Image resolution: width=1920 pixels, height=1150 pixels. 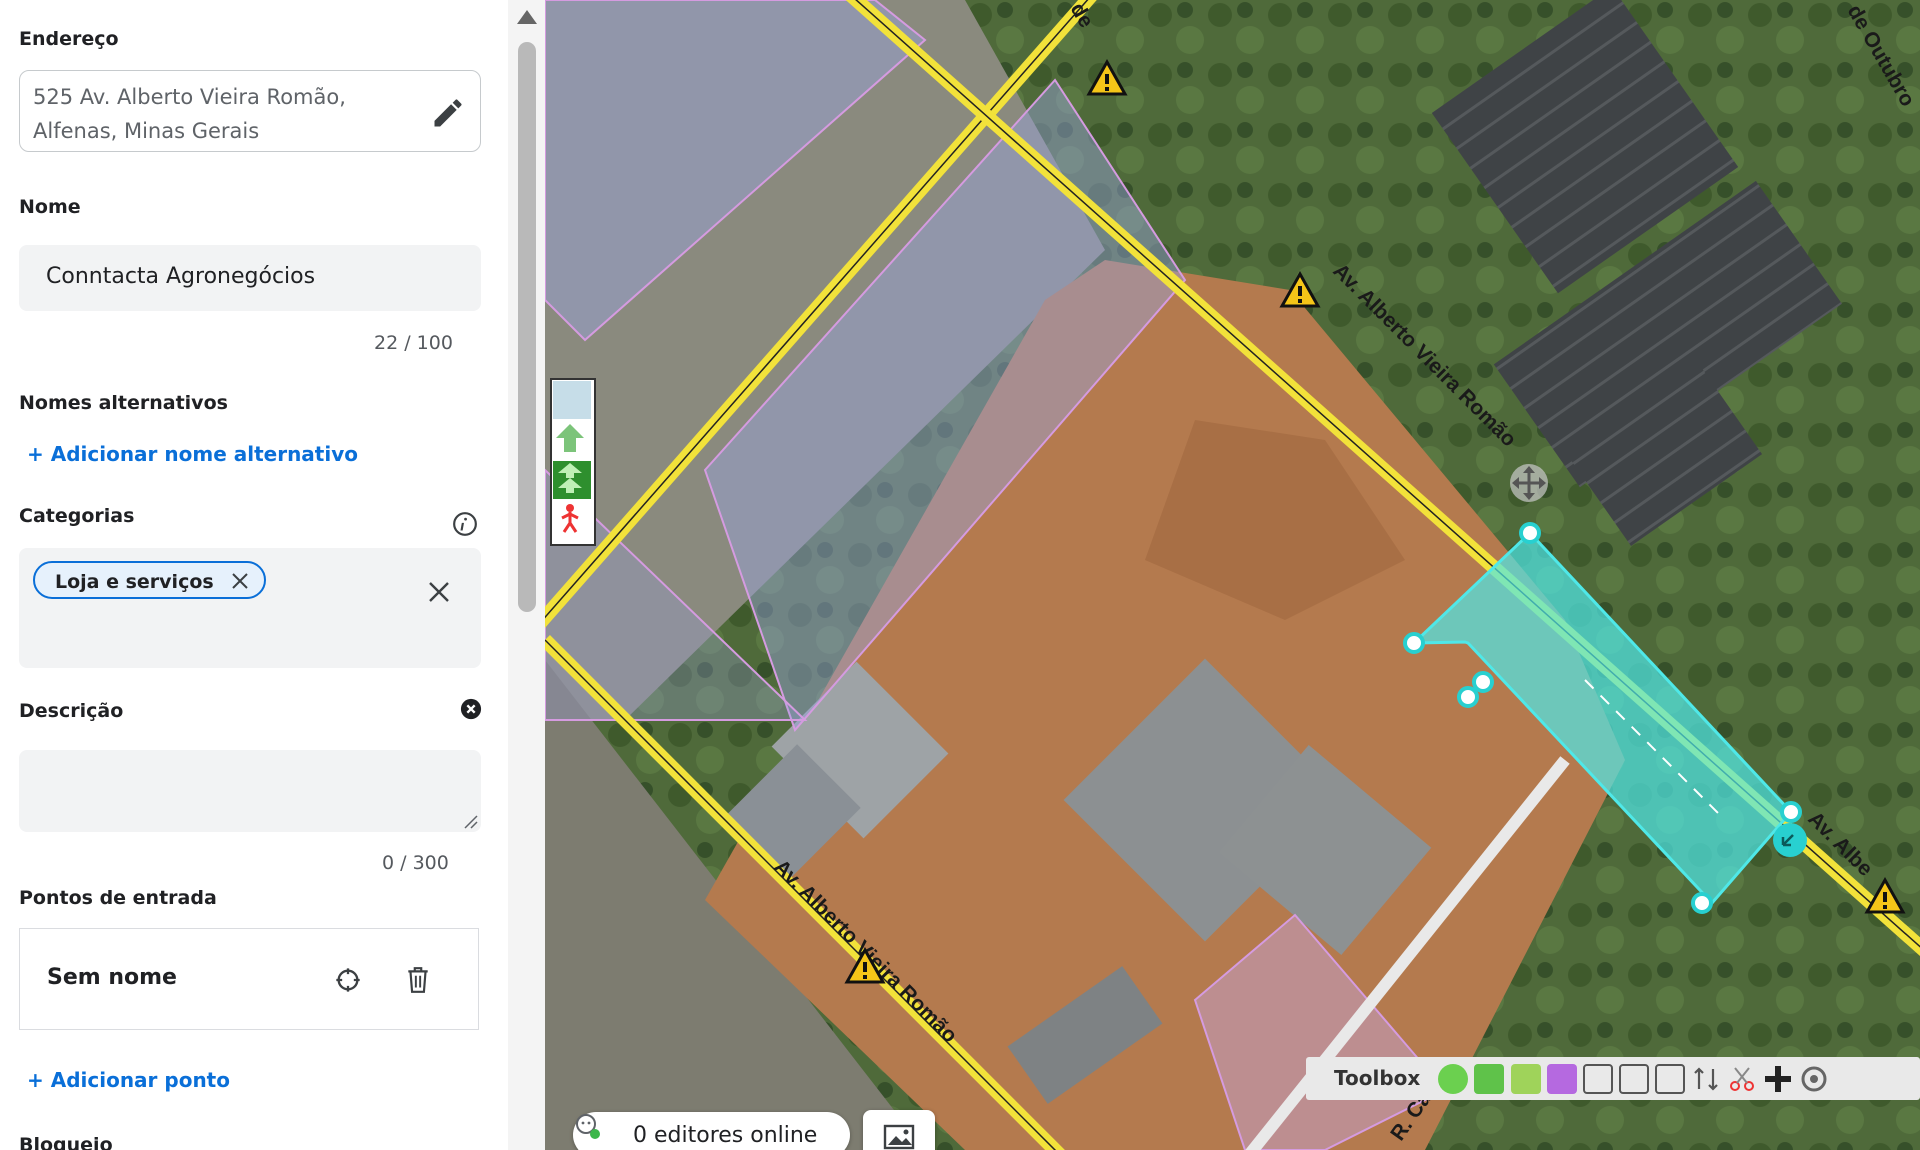 I want to click on add-entry-point-link: + Adicionar ponto, so click(x=128, y=1080).